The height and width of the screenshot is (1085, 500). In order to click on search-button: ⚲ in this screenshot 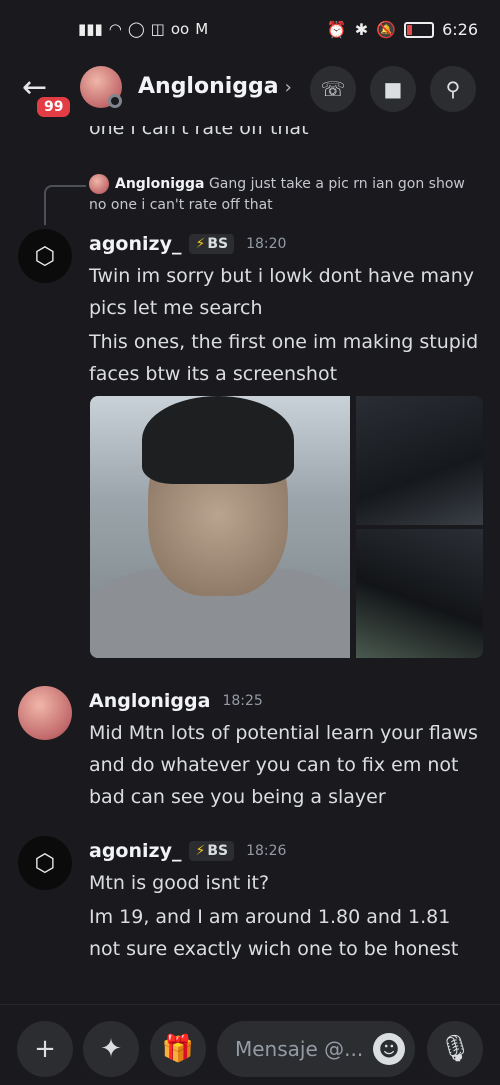, I will do `click(453, 89)`.